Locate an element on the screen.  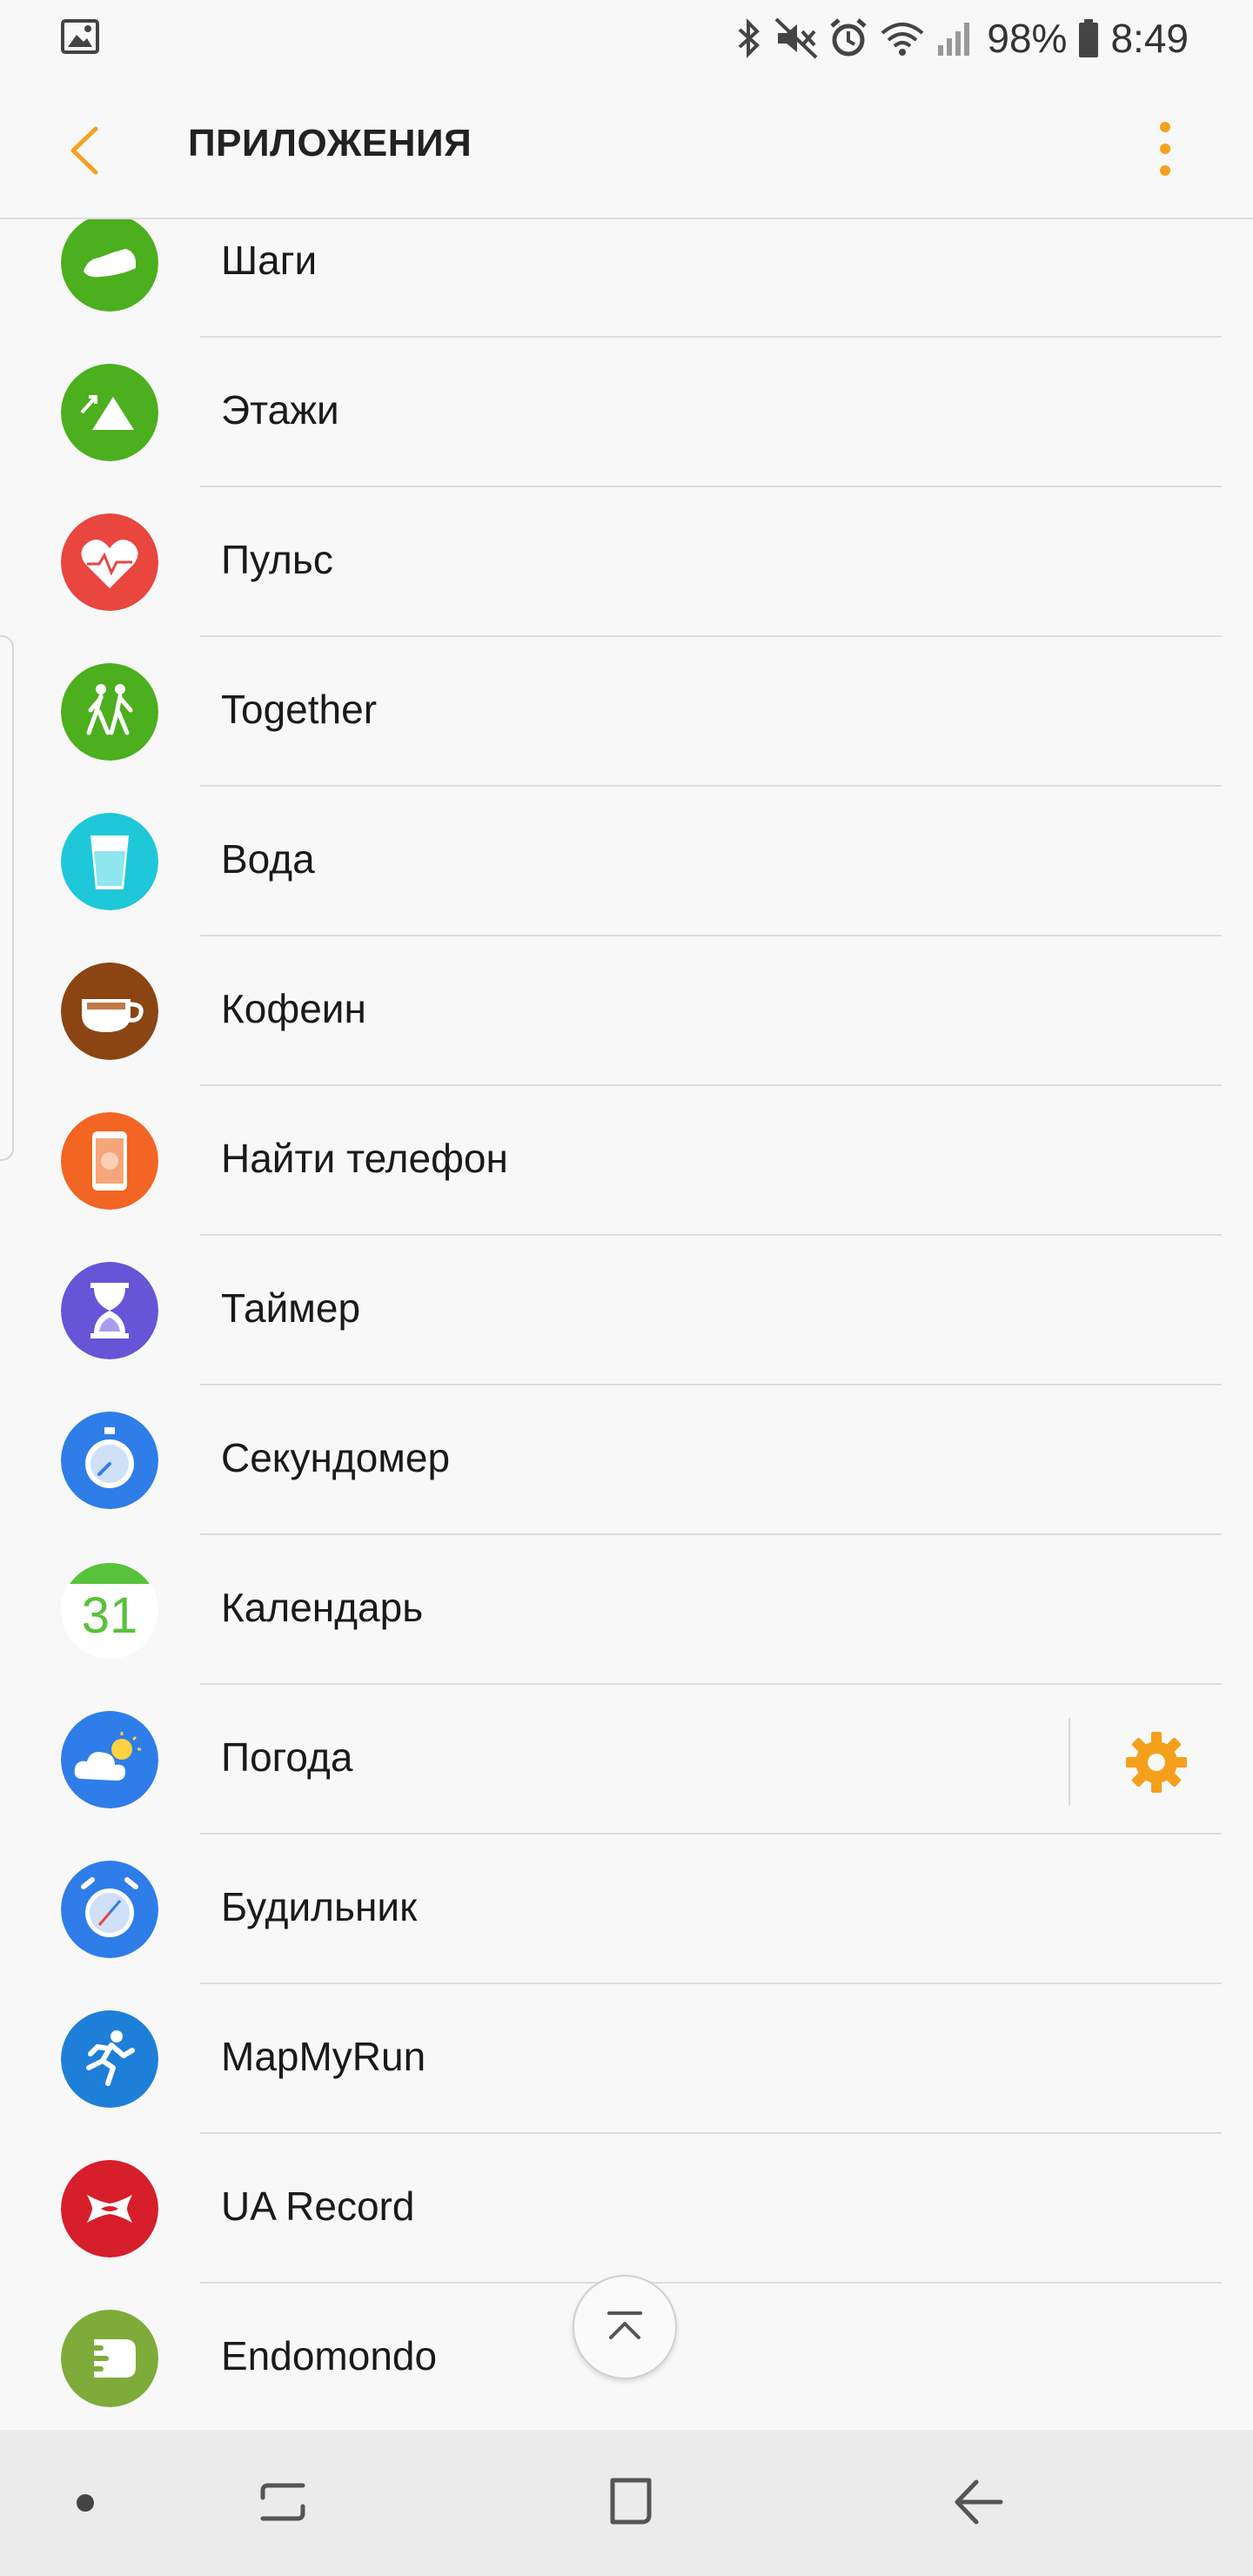
back-button is located at coordinates (86, 150).